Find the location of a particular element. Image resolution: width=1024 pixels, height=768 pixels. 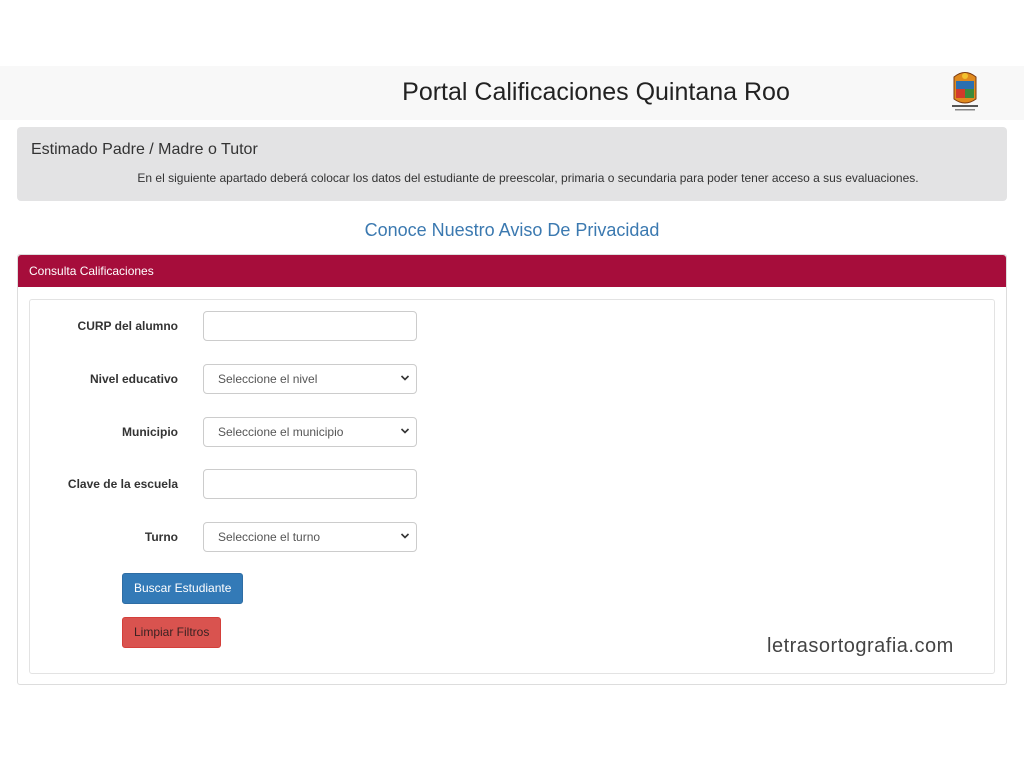

page-title: Portal Calificaciones Quintana Roo is located at coordinates (596, 92).